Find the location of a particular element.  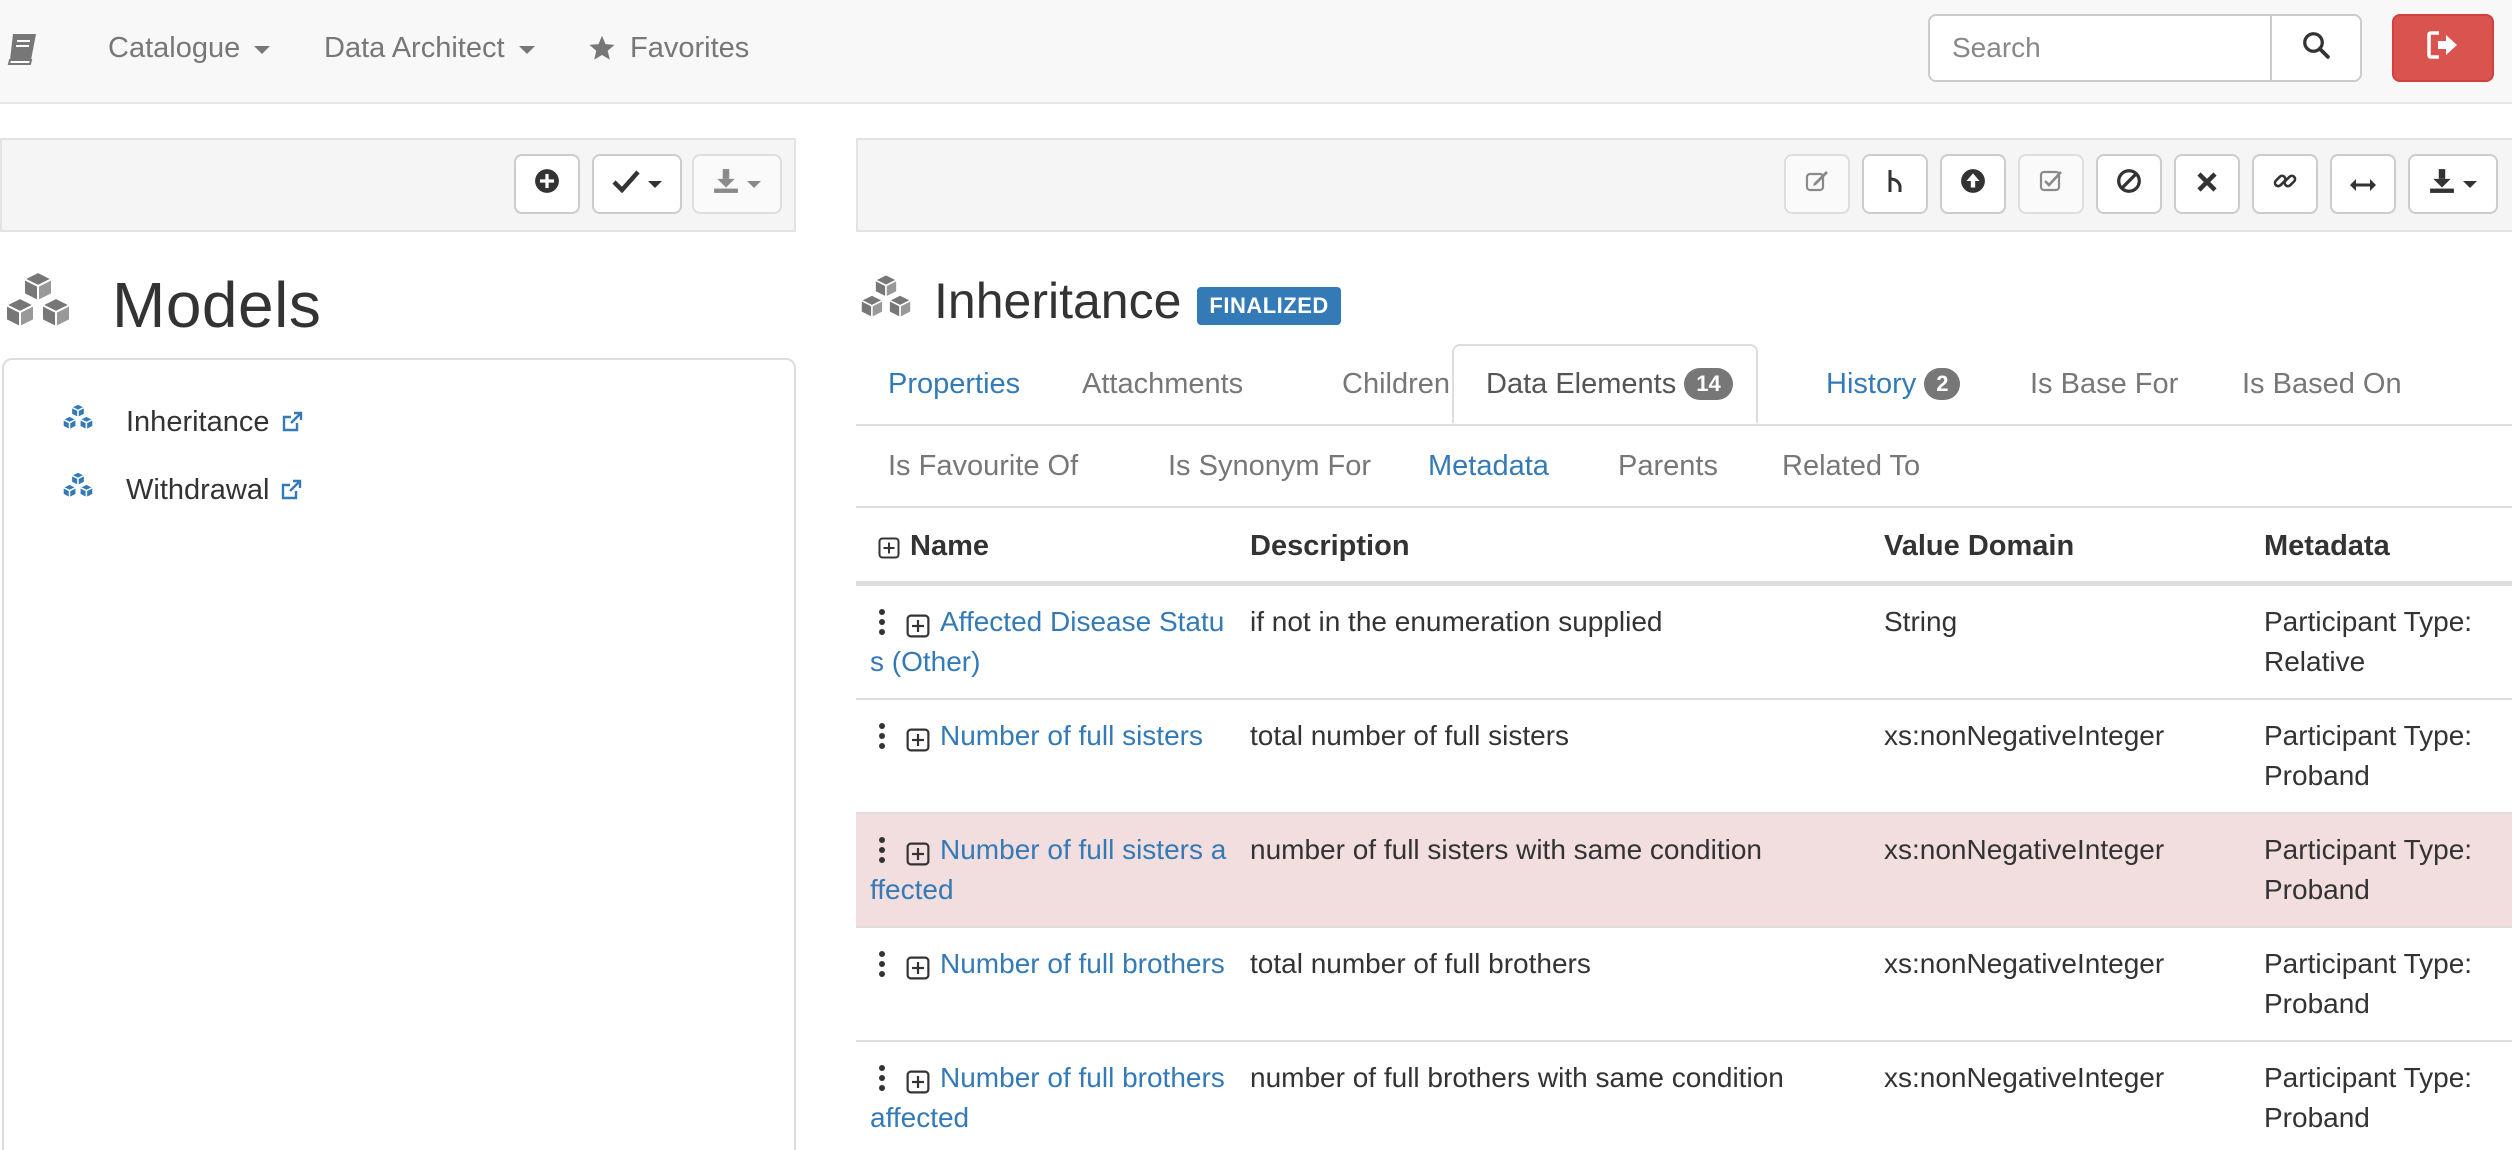

element-title: Inheritance is located at coordinates (1058, 301).